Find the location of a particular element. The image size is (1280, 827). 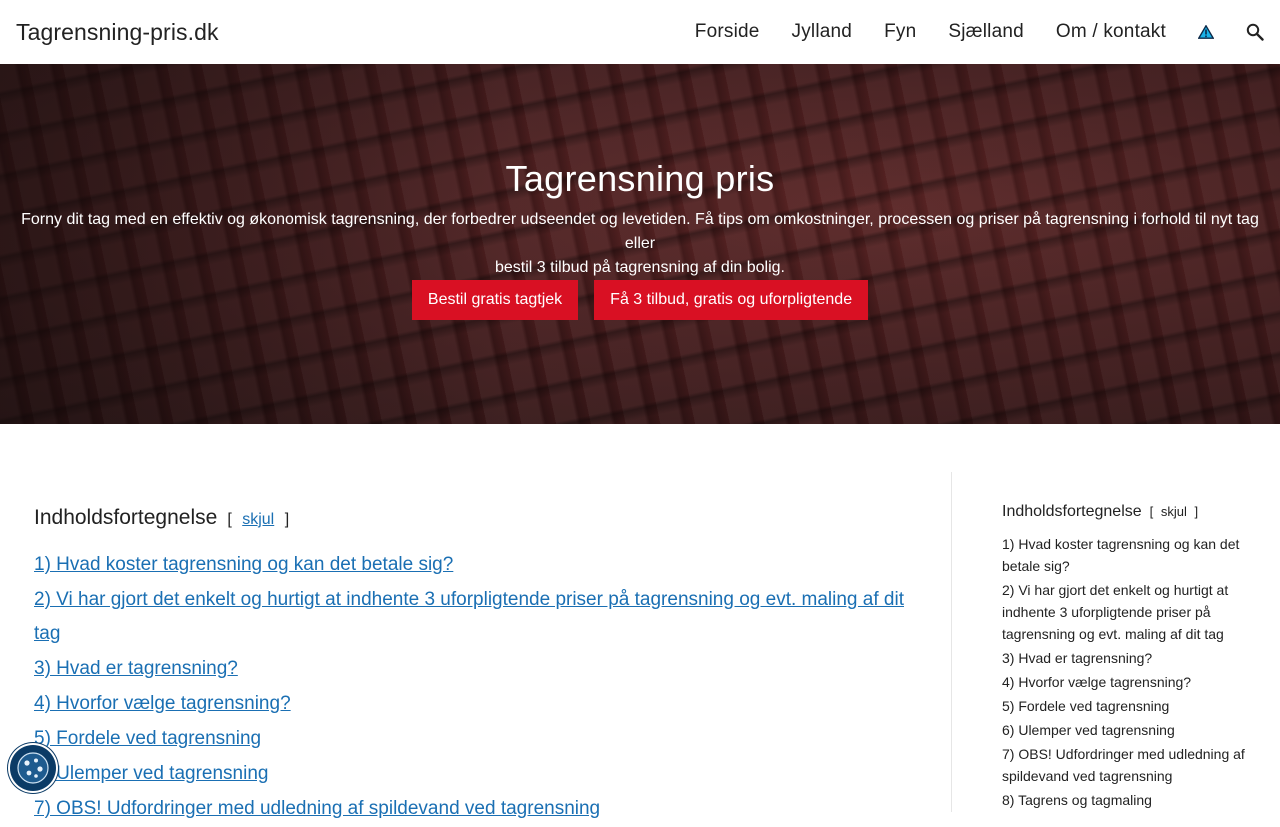

sidebar-toc-bracket-open: [ is located at coordinates (1151, 511).